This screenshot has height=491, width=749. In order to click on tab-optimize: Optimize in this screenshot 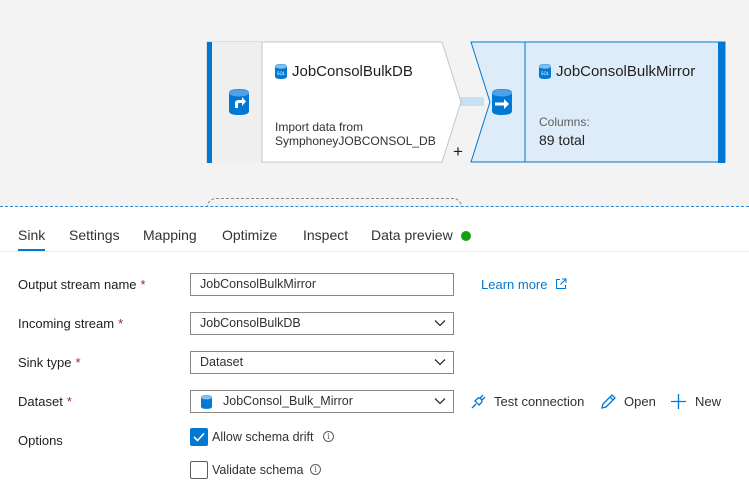, I will do `click(249, 235)`.